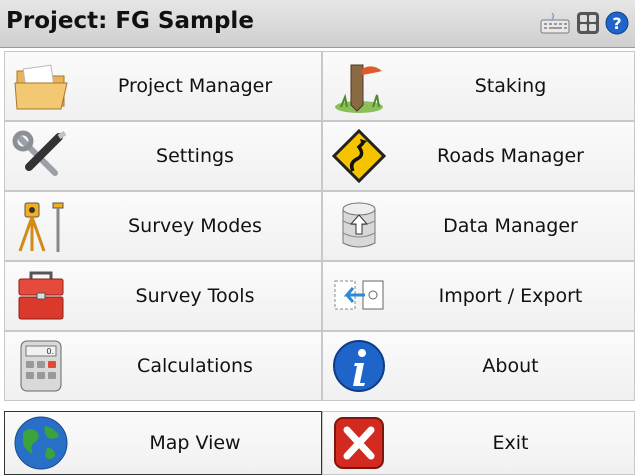 The height and width of the screenshot is (476, 635). Describe the element at coordinates (41, 366) in the screenshot. I see `calculator-icon: 0.` at that location.